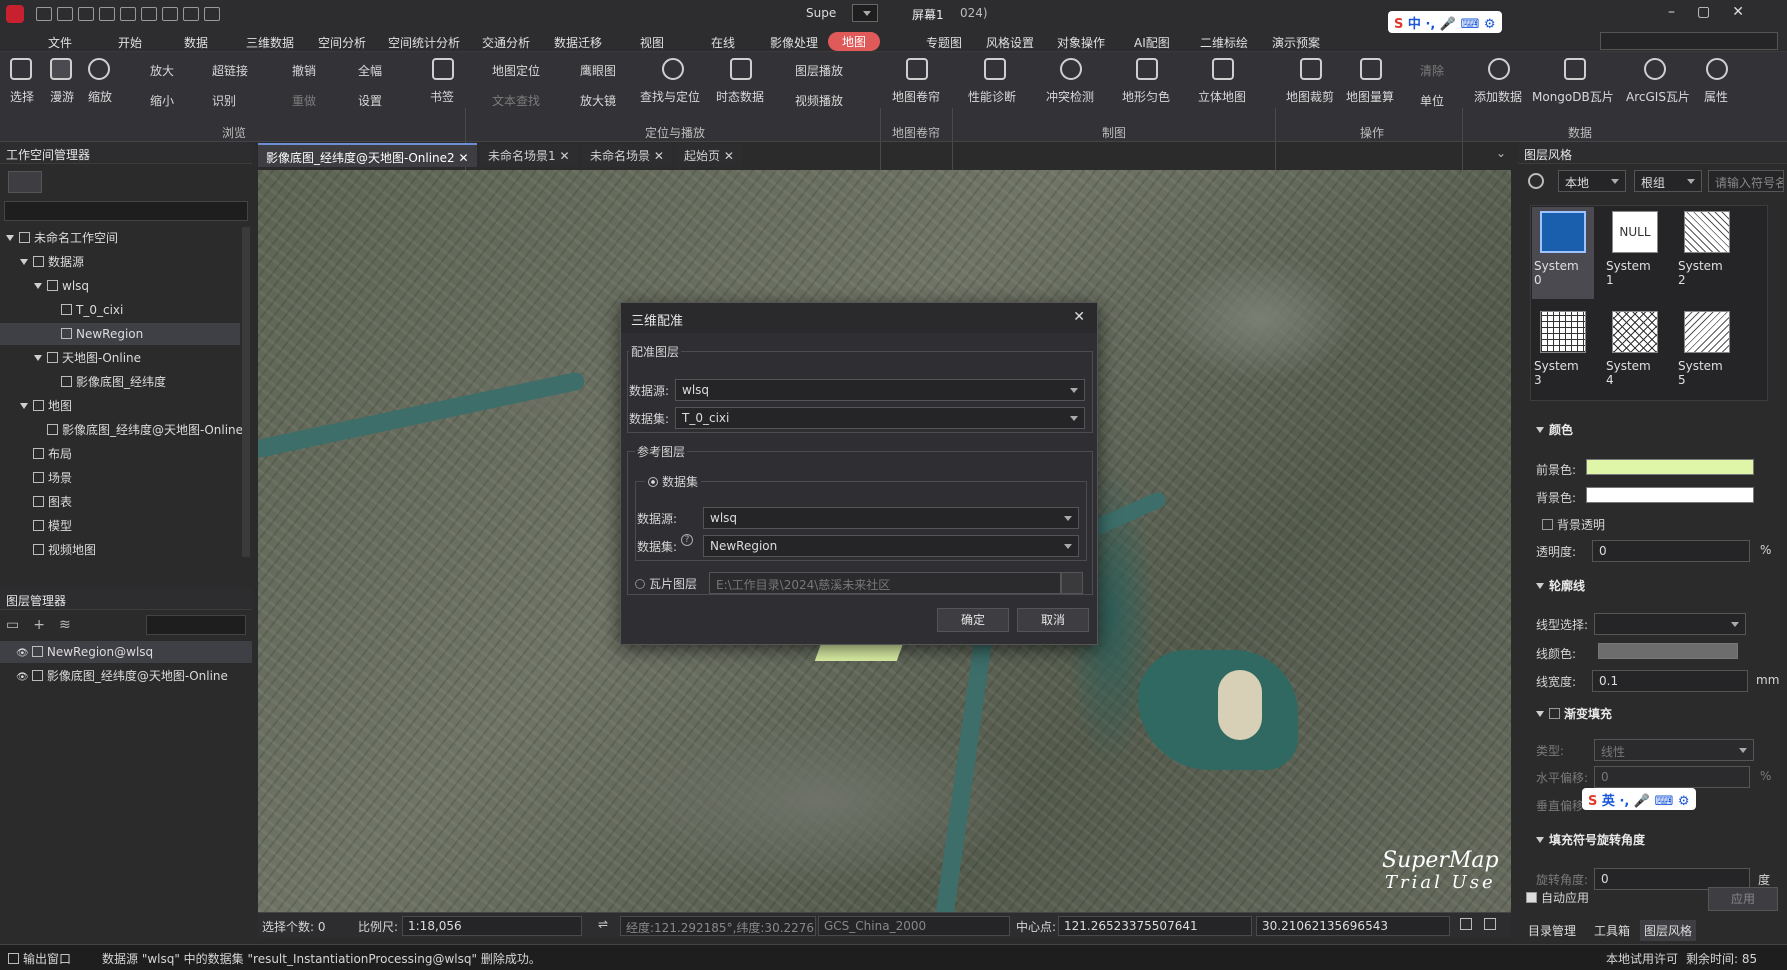 Image resolution: width=1787 pixels, height=970 pixels. Describe the element at coordinates (24, 653) in the screenshot. I see `visibility-icon: 👁` at that location.